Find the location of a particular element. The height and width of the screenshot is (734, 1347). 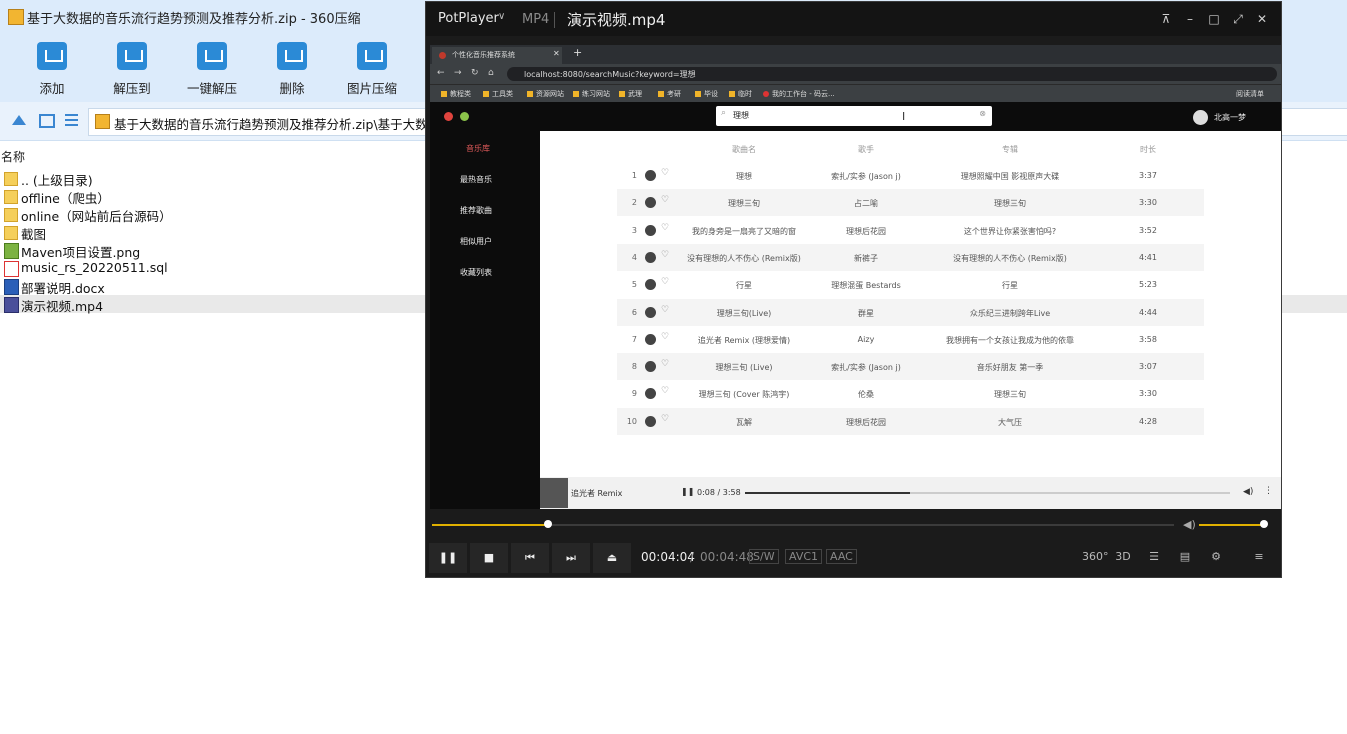

browser-tab: 个性化音乐推荐系统 ✕ is located at coordinates (497, 55).